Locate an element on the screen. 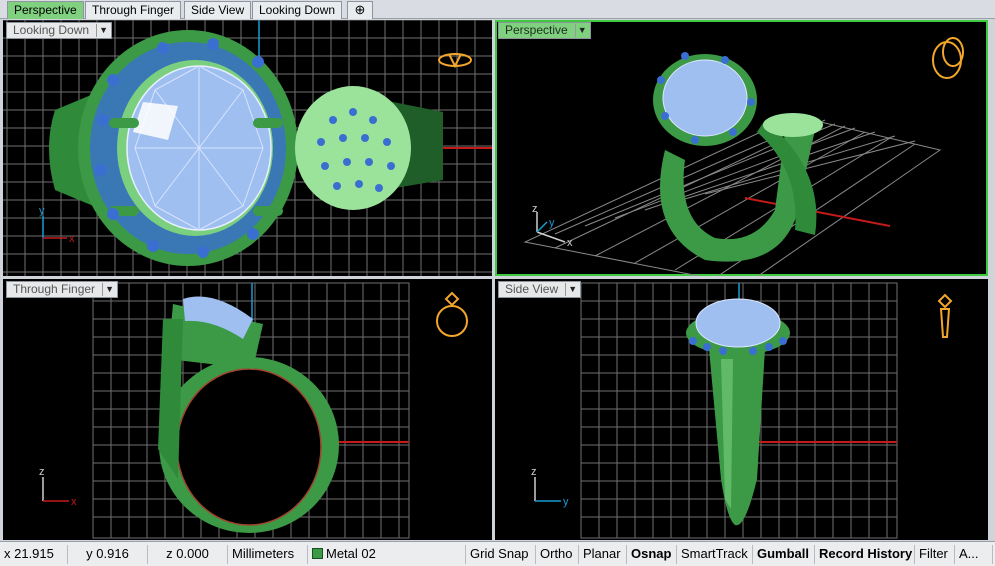  toggle-osnap: Osnap is located at coordinates (652, 554).